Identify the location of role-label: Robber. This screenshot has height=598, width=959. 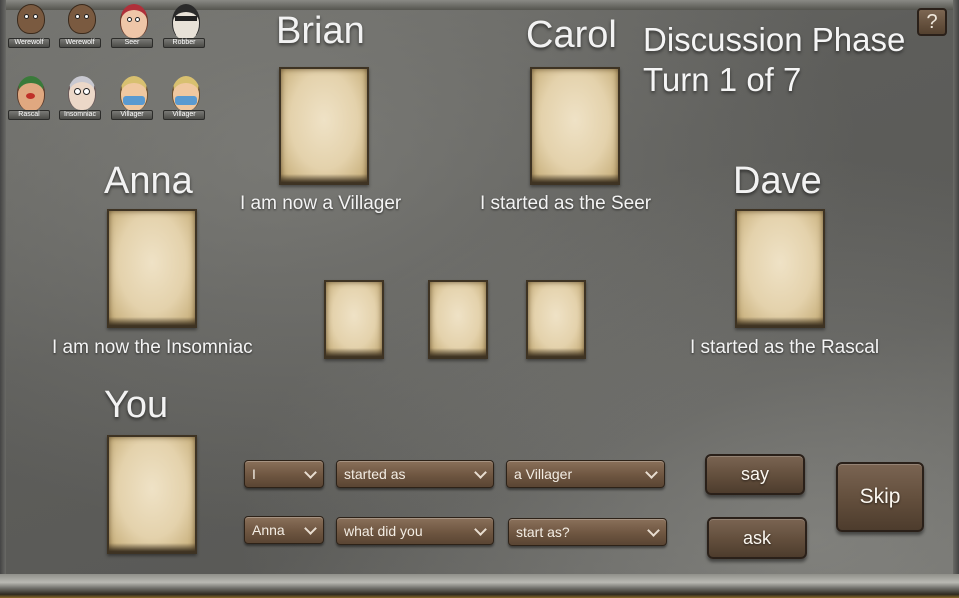
(184, 43).